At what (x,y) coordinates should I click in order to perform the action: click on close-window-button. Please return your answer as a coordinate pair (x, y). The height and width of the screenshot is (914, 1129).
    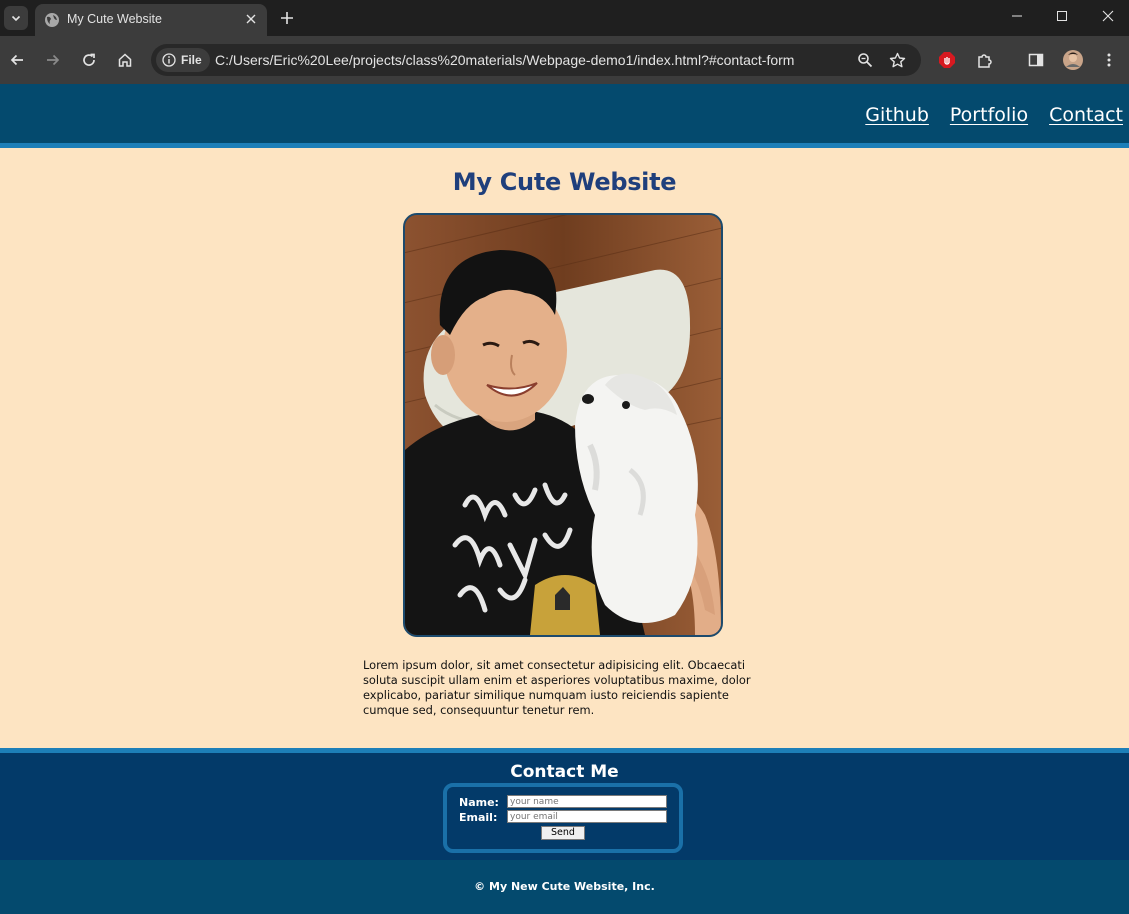
    Looking at the image, I should click on (1108, 16).